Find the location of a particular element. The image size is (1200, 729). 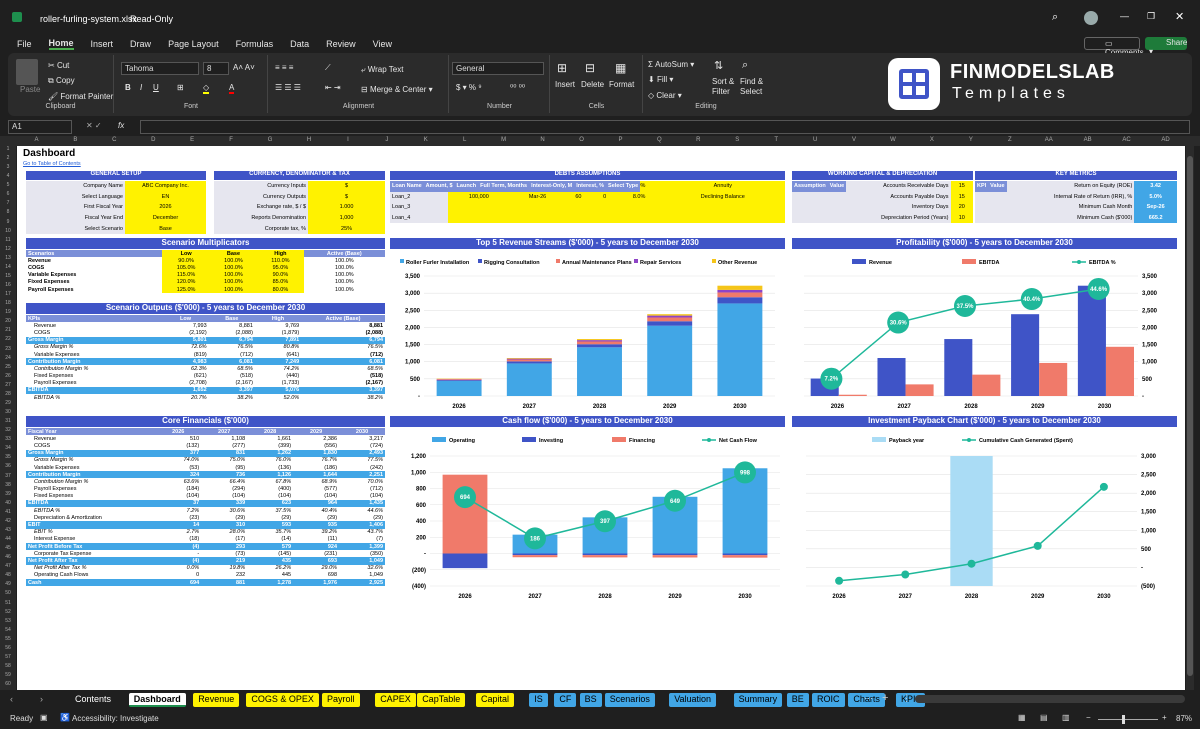

header-cell: Low is located at coordinates (185, 319).